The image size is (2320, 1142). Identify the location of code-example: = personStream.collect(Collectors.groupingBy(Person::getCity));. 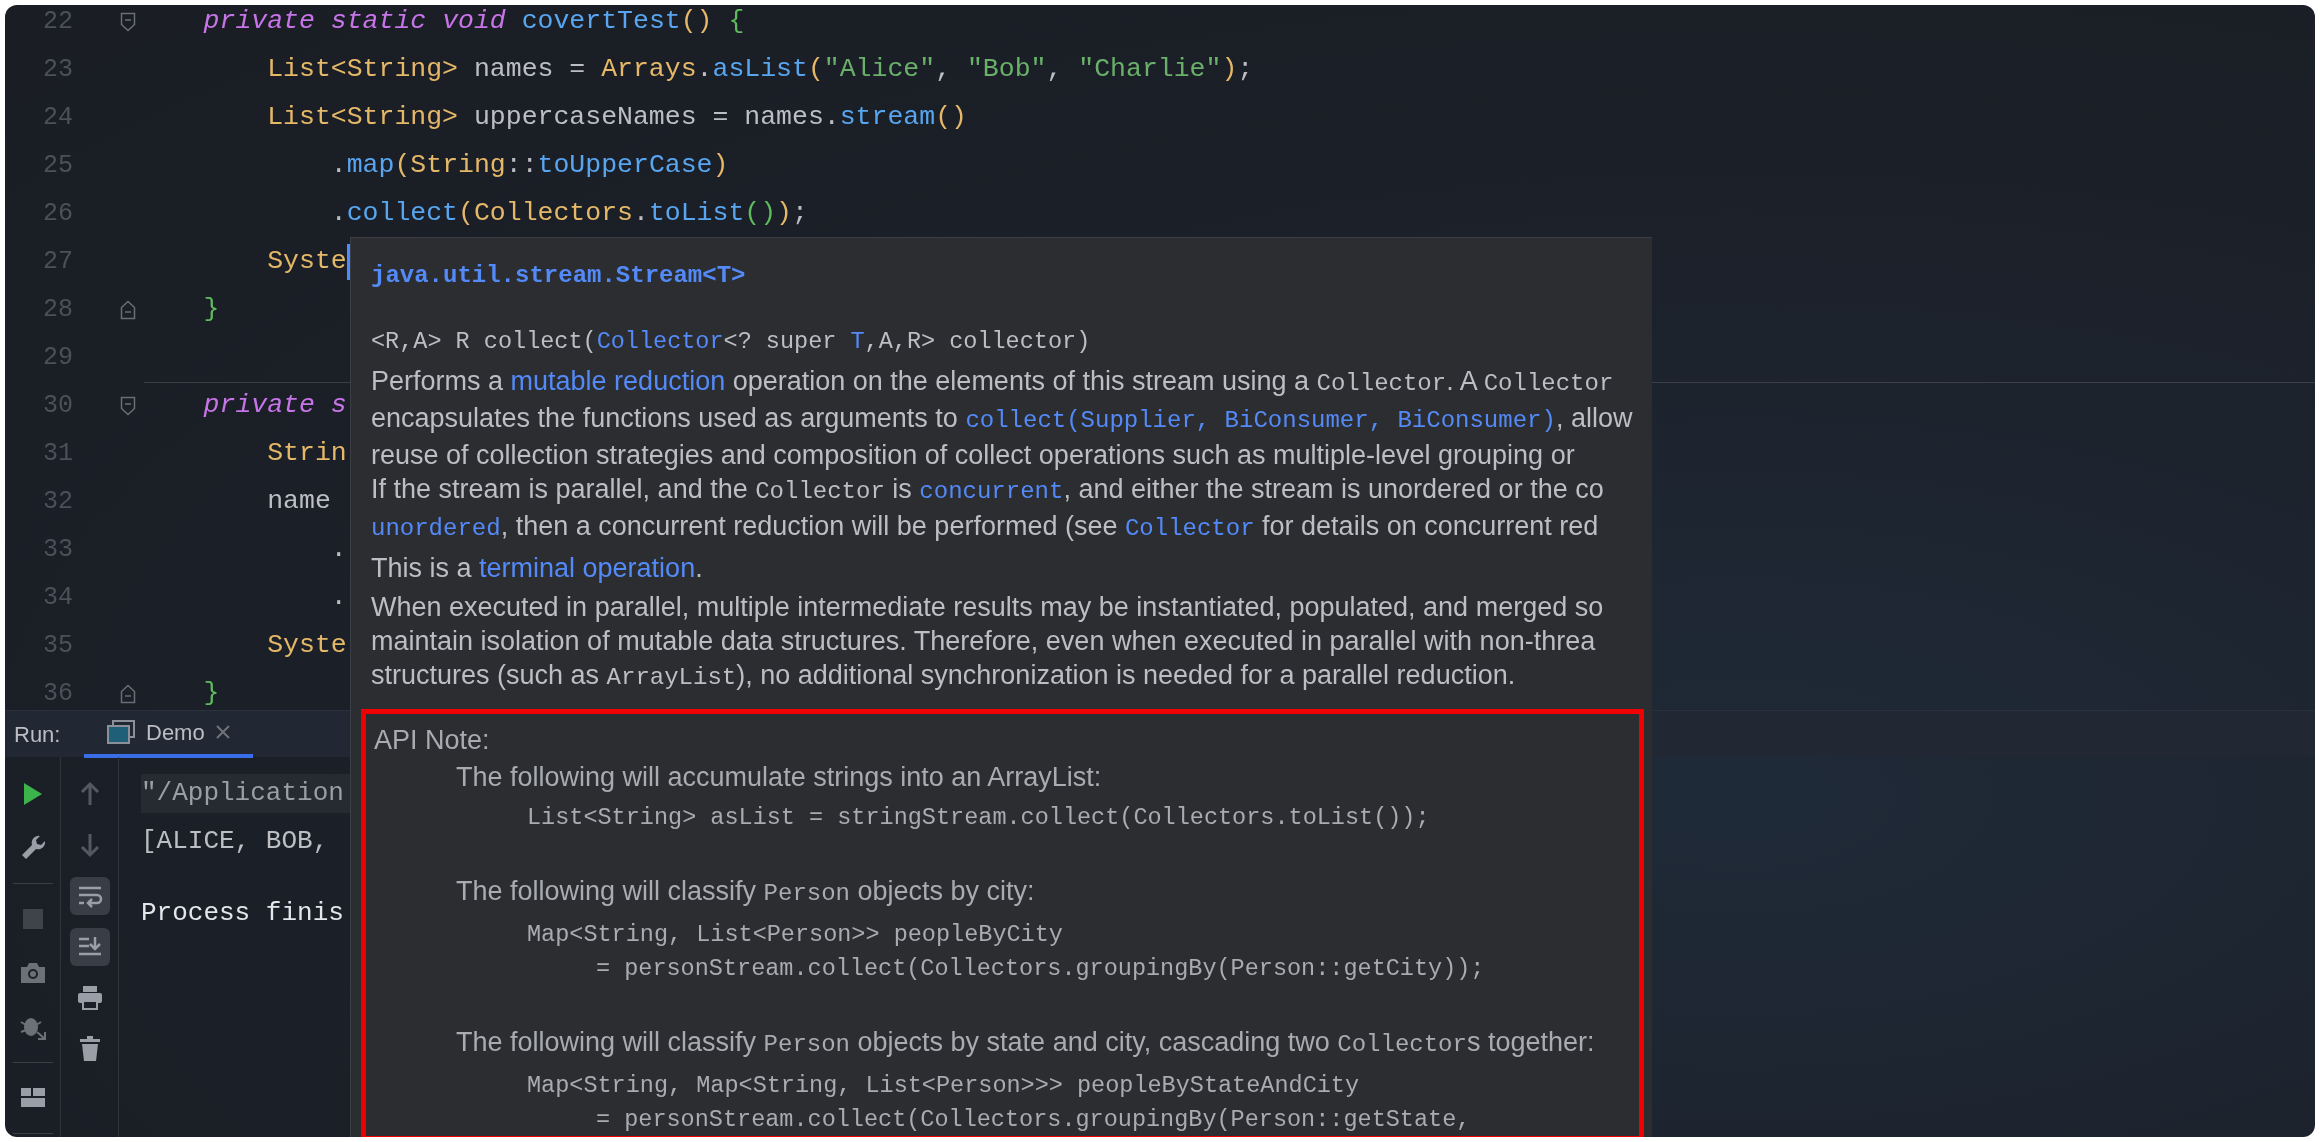
(1041, 968).